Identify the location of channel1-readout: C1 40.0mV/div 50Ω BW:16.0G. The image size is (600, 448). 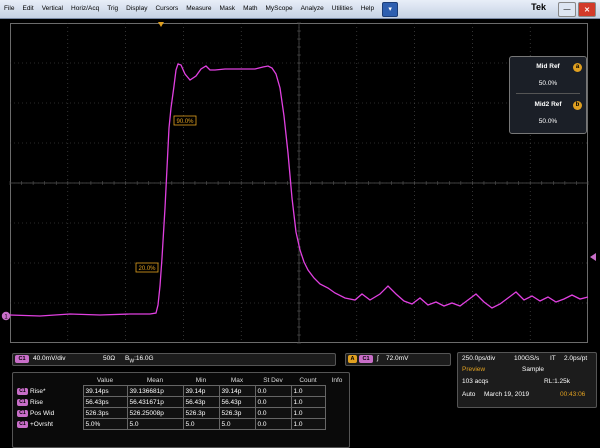
(174, 359).